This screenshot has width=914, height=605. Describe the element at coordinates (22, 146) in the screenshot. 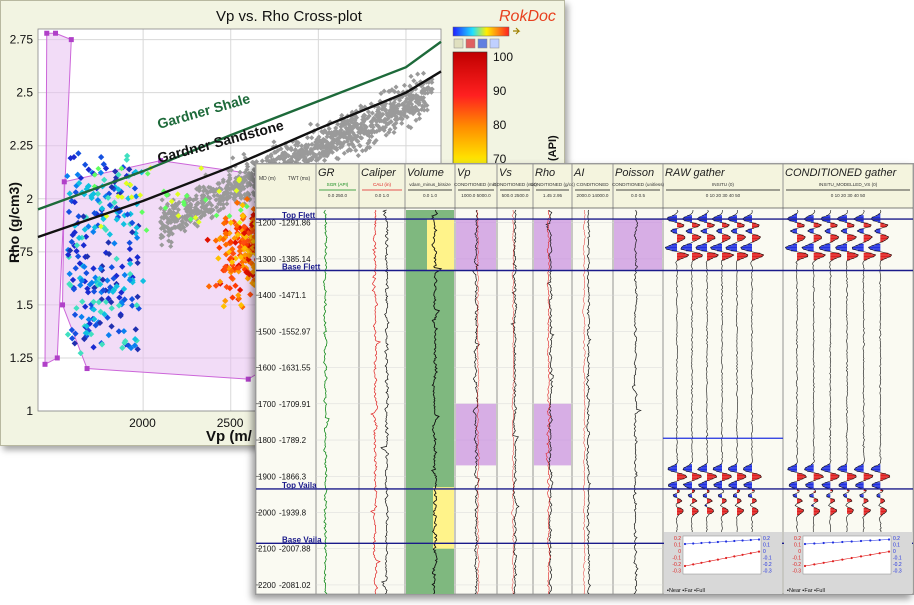

I see `y-tick-label: 2.25` at that location.